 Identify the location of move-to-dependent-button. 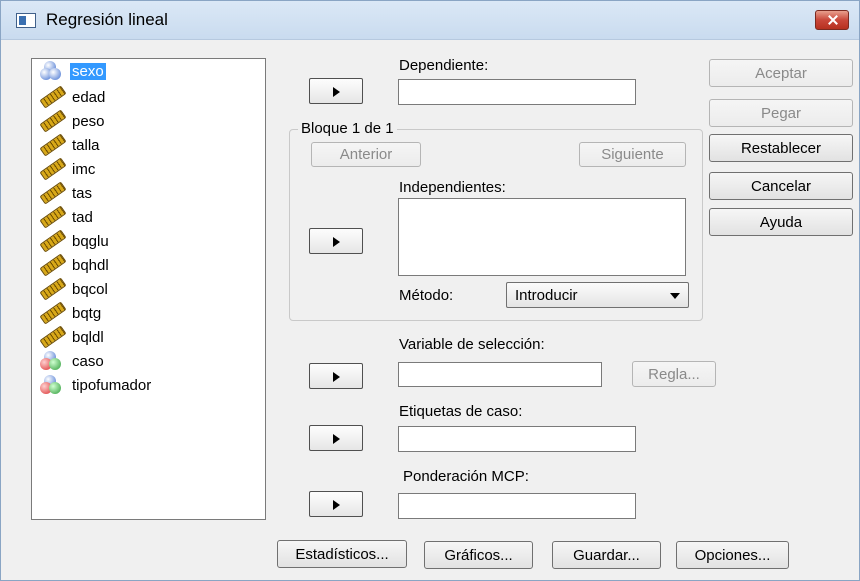
(336, 91).